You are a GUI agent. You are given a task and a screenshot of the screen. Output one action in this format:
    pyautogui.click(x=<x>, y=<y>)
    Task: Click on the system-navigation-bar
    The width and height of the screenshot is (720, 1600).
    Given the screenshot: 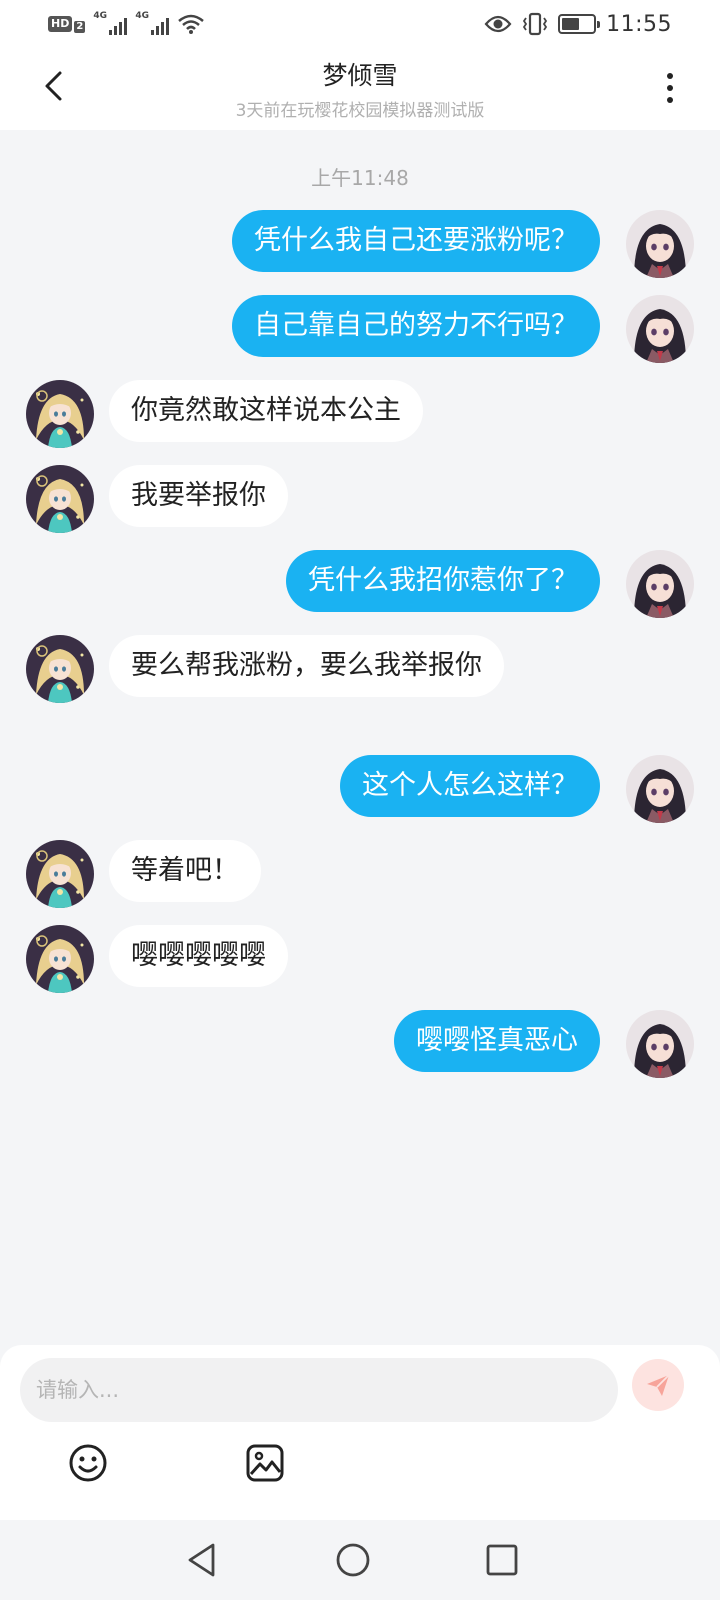 What is the action you would take?
    pyautogui.click(x=360, y=1560)
    